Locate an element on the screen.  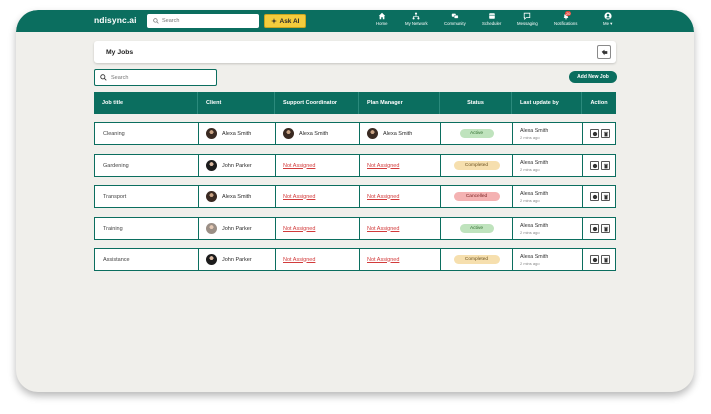
client-cell: John Parker is located at coordinates (237, 165).